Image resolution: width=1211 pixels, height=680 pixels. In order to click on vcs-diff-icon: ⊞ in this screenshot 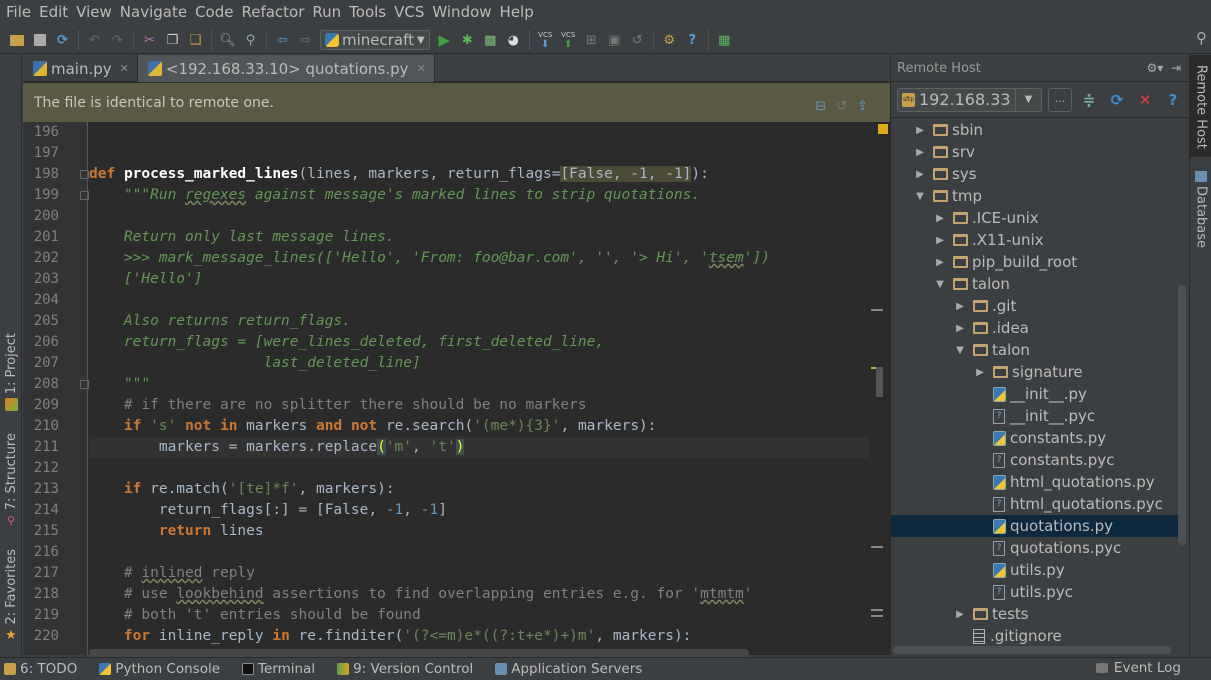, I will do `click(591, 40)`.